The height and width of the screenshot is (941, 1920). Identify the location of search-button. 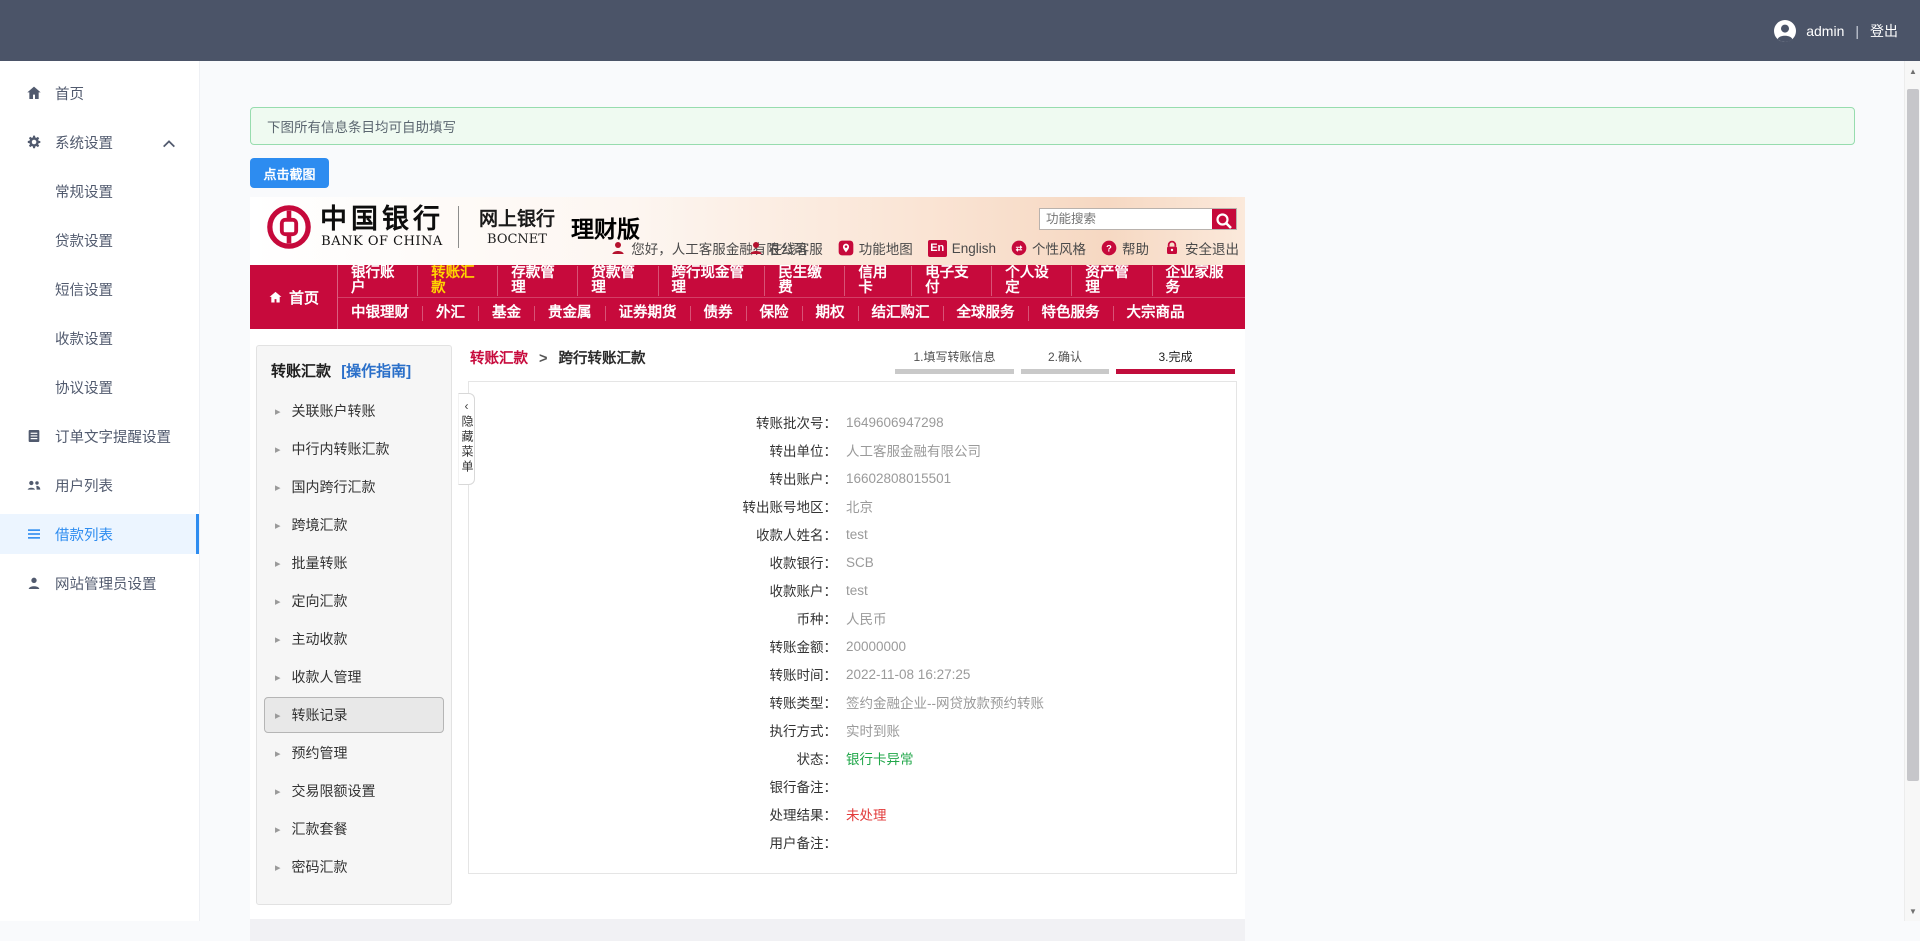
(1224, 219).